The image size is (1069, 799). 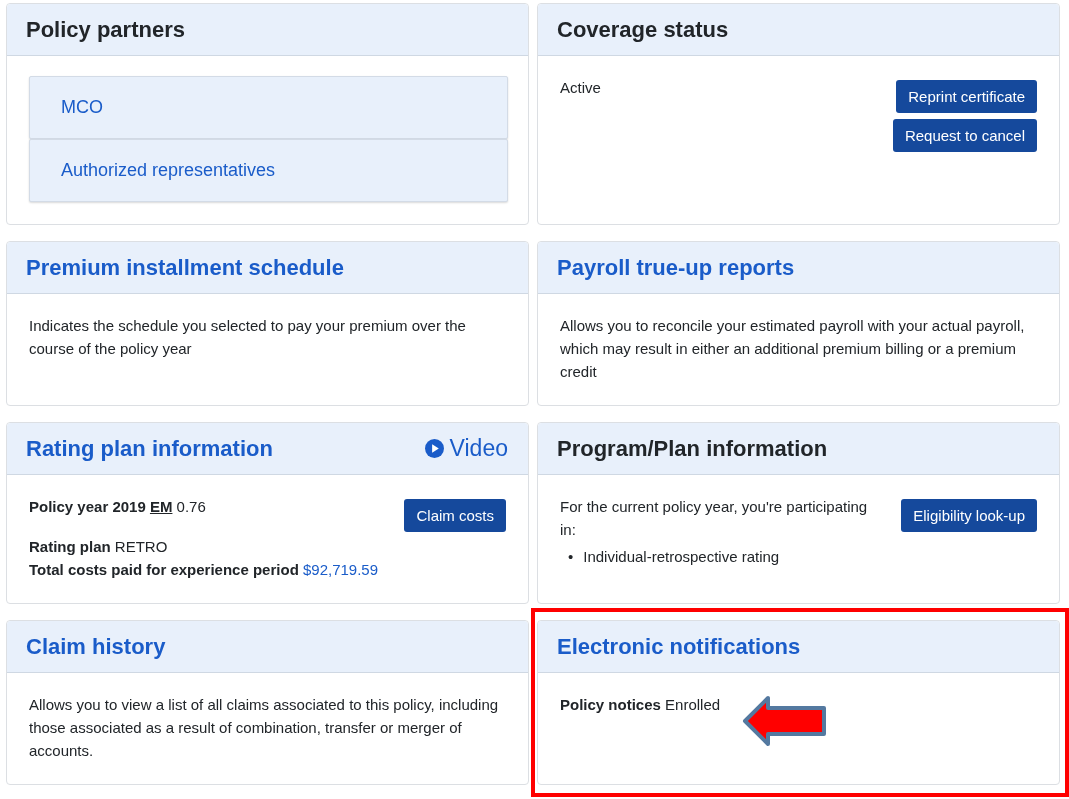 I want to click on video-link: Video, so click(x=466, y=448).